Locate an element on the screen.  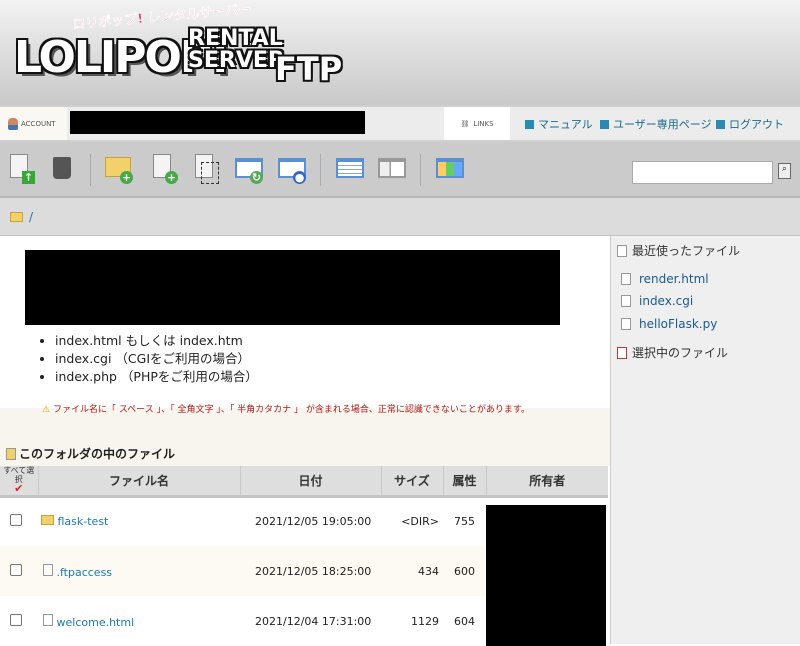
header-filename: ファイル名 is located at coordinates (138, 482).